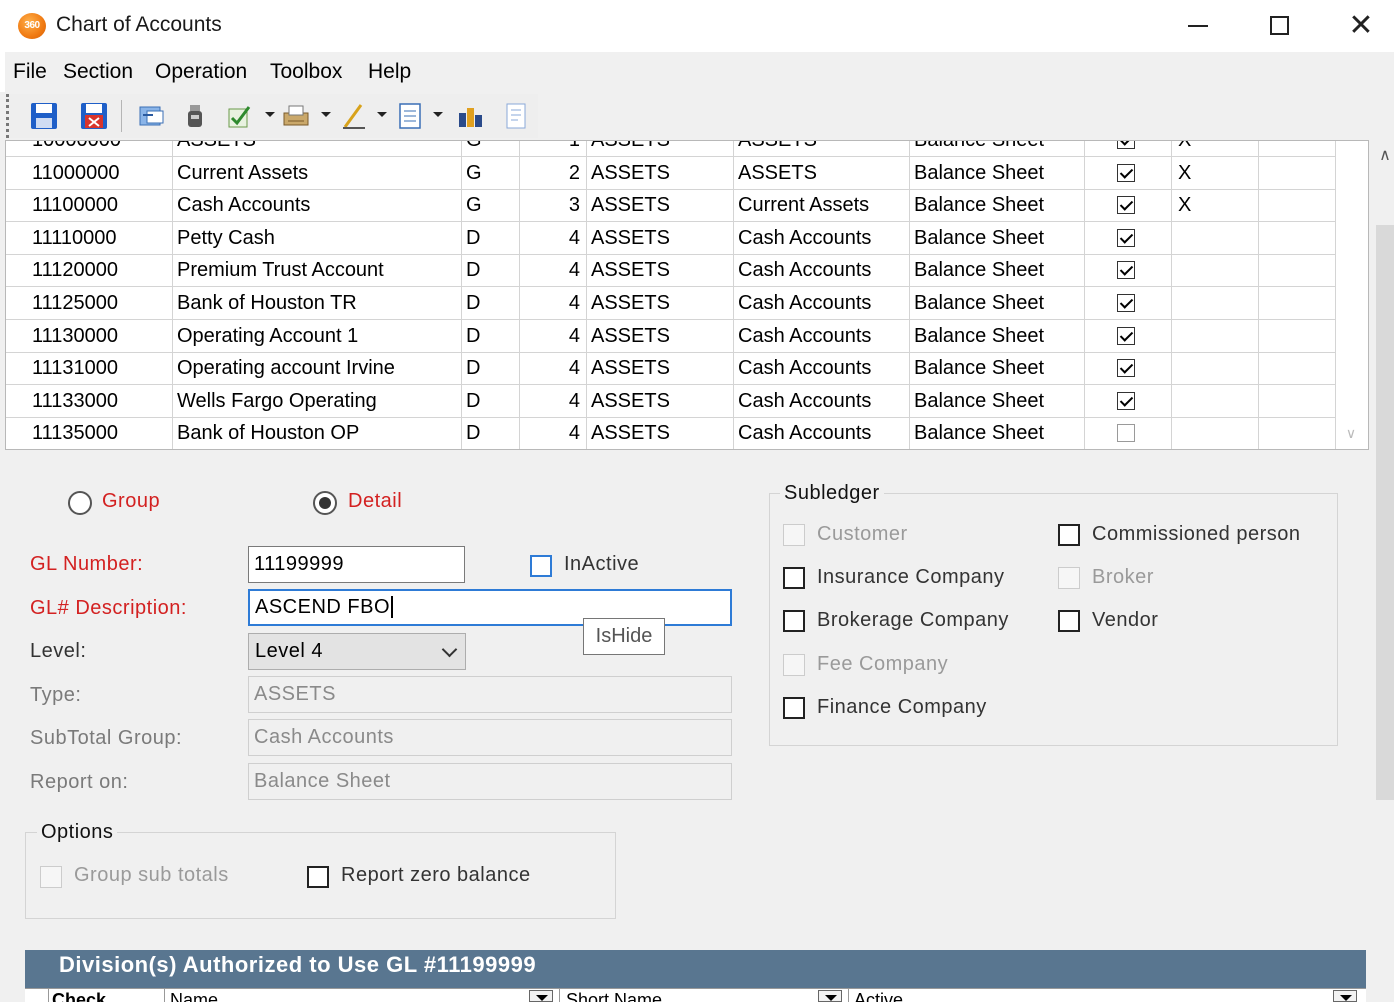 The image size is (1394, 1002). What do you see at coordinates (94, 116) in the screenshot?
I see `save-close-icon` at bounding box center [94, 116].